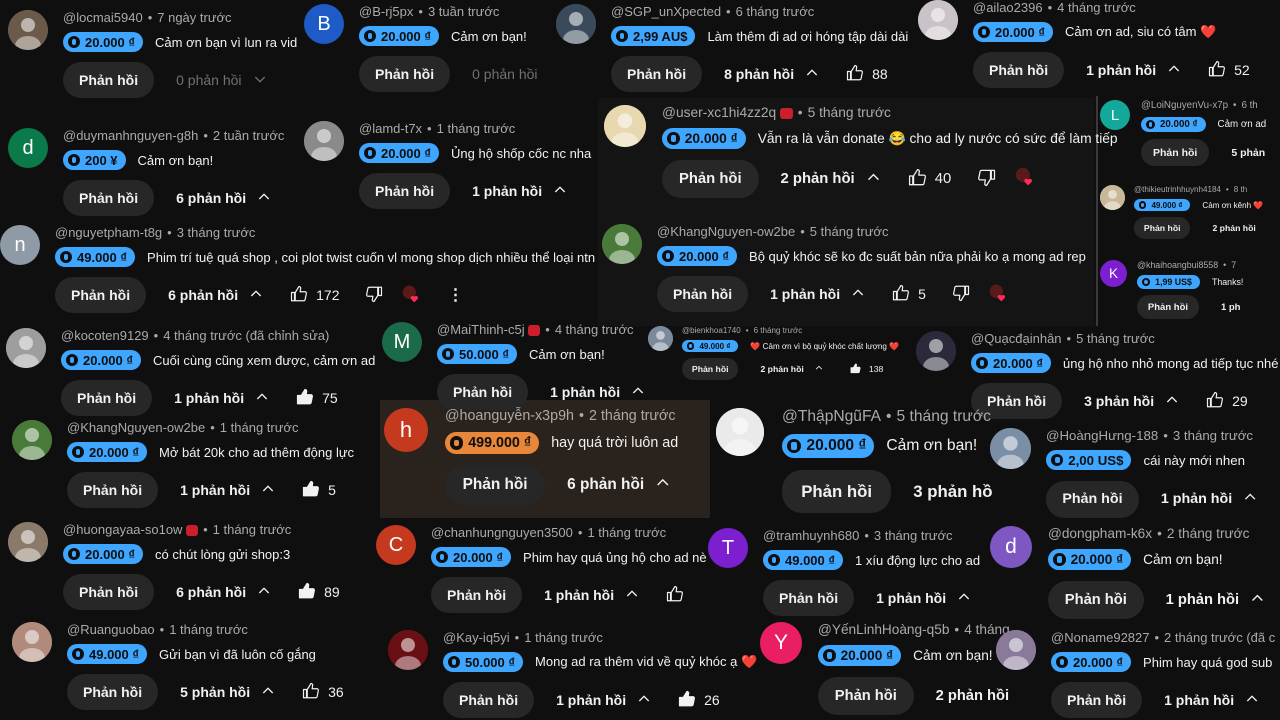 This screenshot has height=720, width=1280. Describe the element at coordinates (811, 535) in the screenshot. I see `username: @tramhuynh680` at that location.